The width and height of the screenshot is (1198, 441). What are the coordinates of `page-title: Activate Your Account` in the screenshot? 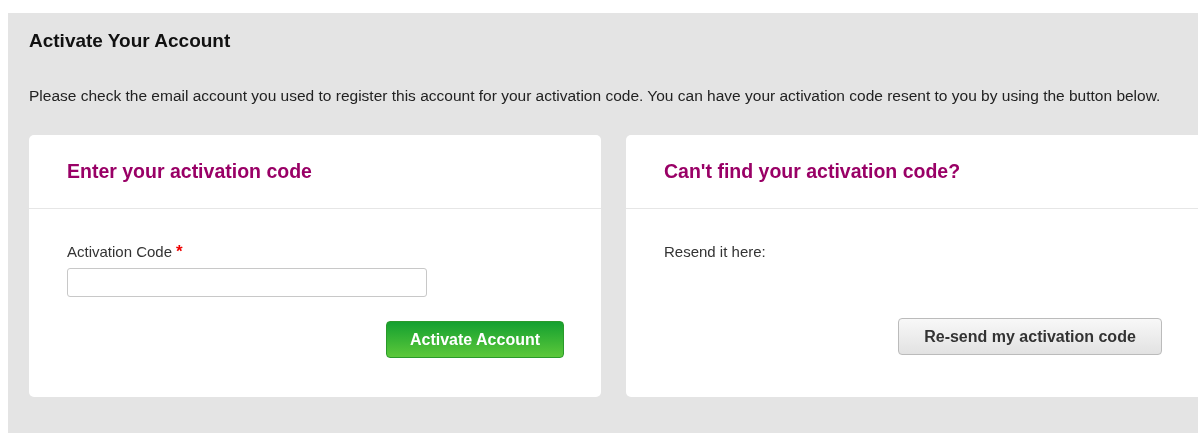 It's located at (130, 41).